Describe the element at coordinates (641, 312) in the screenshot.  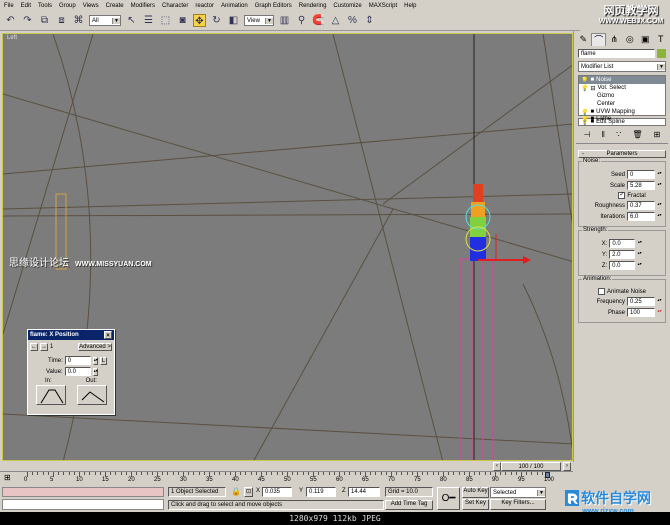
I see `phase-field: 100` at that location.